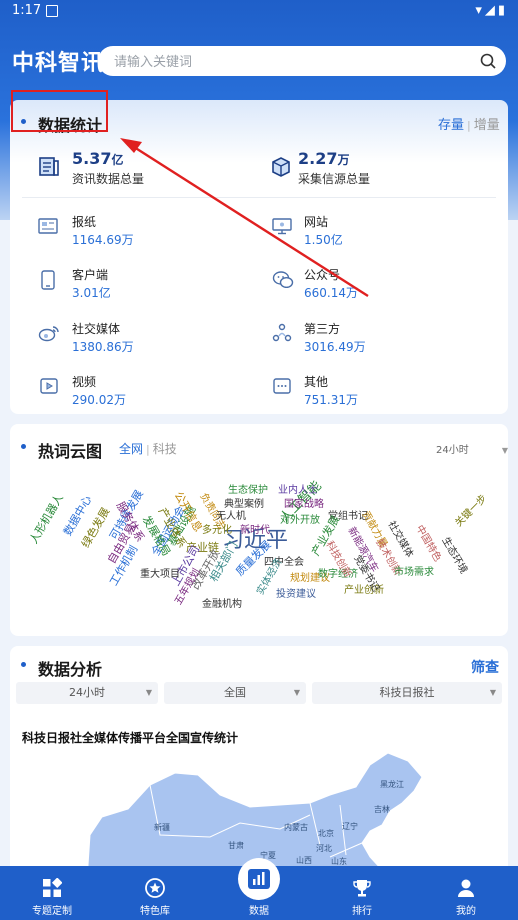 The image size is (518, 920). What do you see at coordinates (472, 448) in the screenshot?
I see `time-filter-dropdown: 24小时 ▼` at bounding box center [472, 448].